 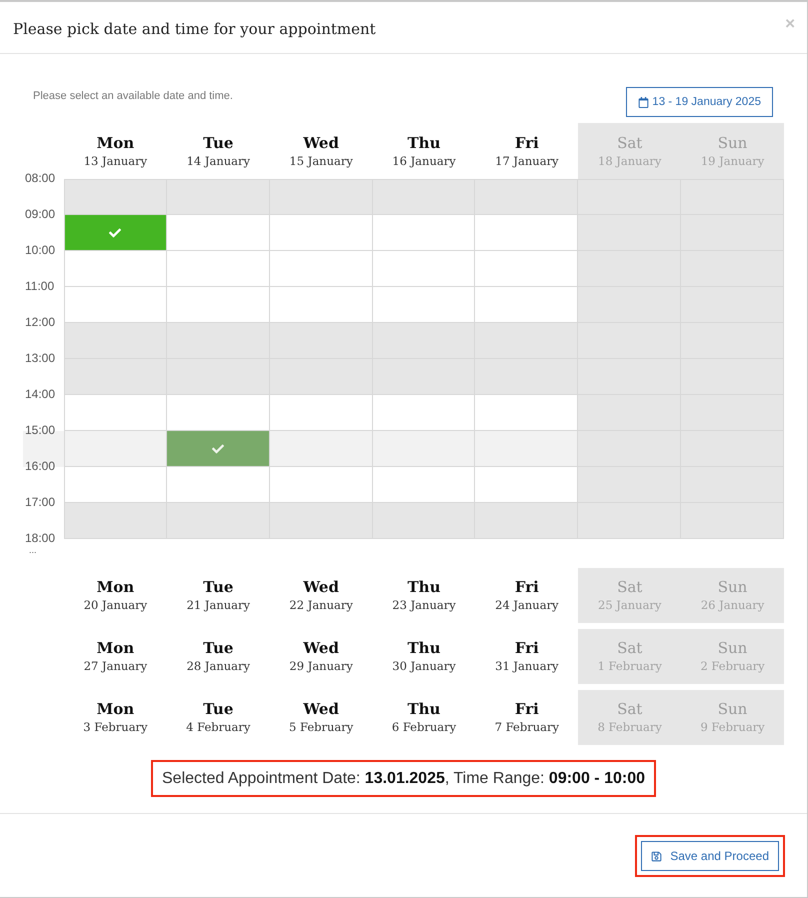 I want to click on day-heading: Mon 20 January, so click(x=116, y=595).